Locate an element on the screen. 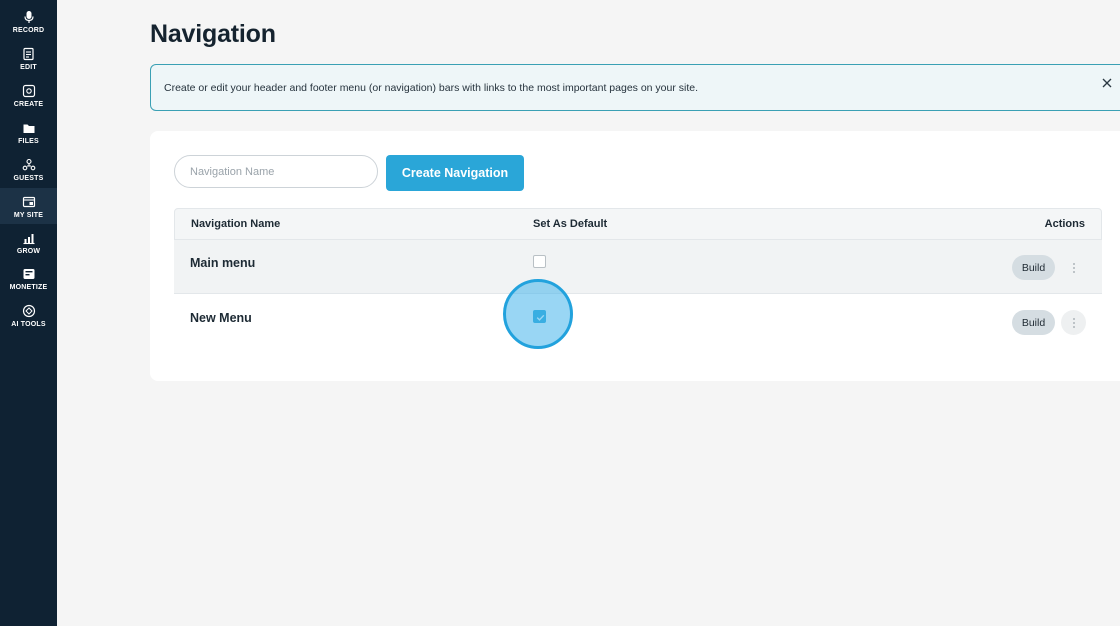  close-icon is located at coordinates (1107, 83).